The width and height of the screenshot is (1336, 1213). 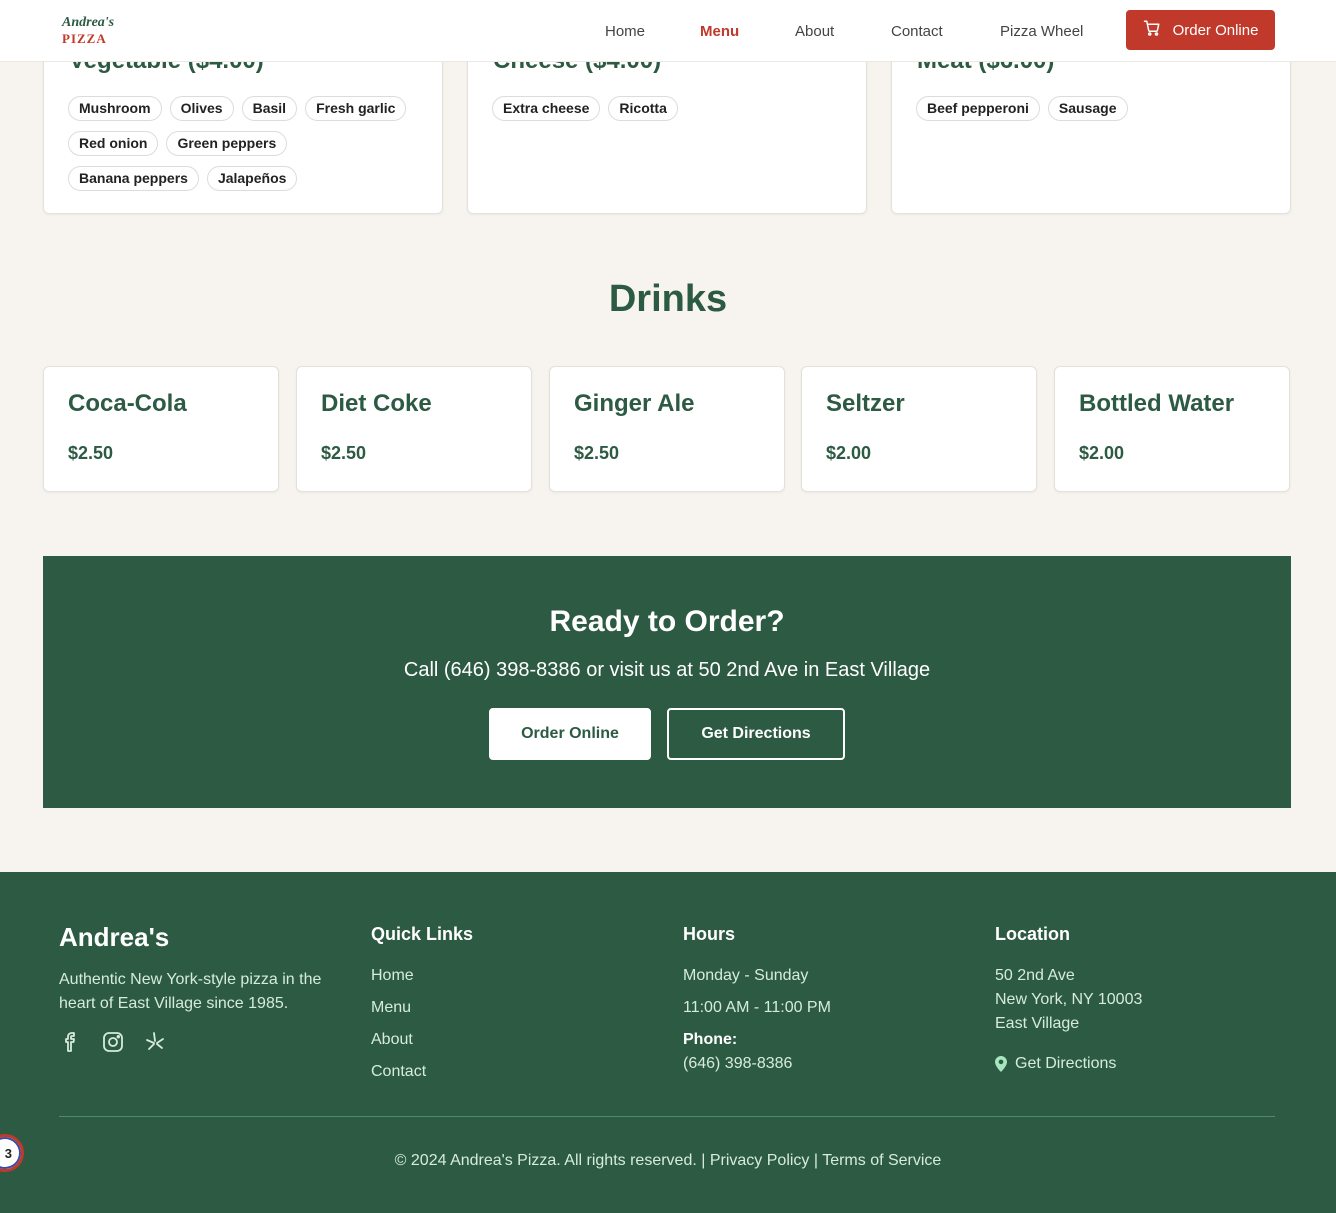 What do you see at coordinates (737, 1064) in the screenshot?
I see `phone-number: (646) 398-8386` at bounding box center [737, 1064].